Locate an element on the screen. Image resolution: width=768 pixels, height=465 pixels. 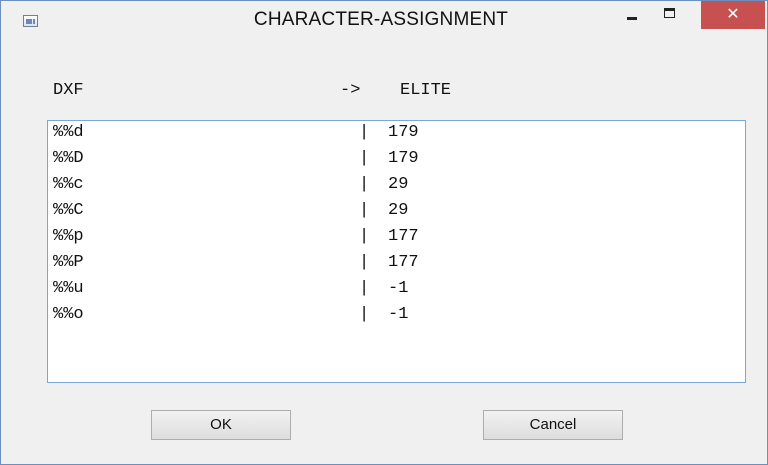
close-icon: ✕ is located at coordinates (733, 13).